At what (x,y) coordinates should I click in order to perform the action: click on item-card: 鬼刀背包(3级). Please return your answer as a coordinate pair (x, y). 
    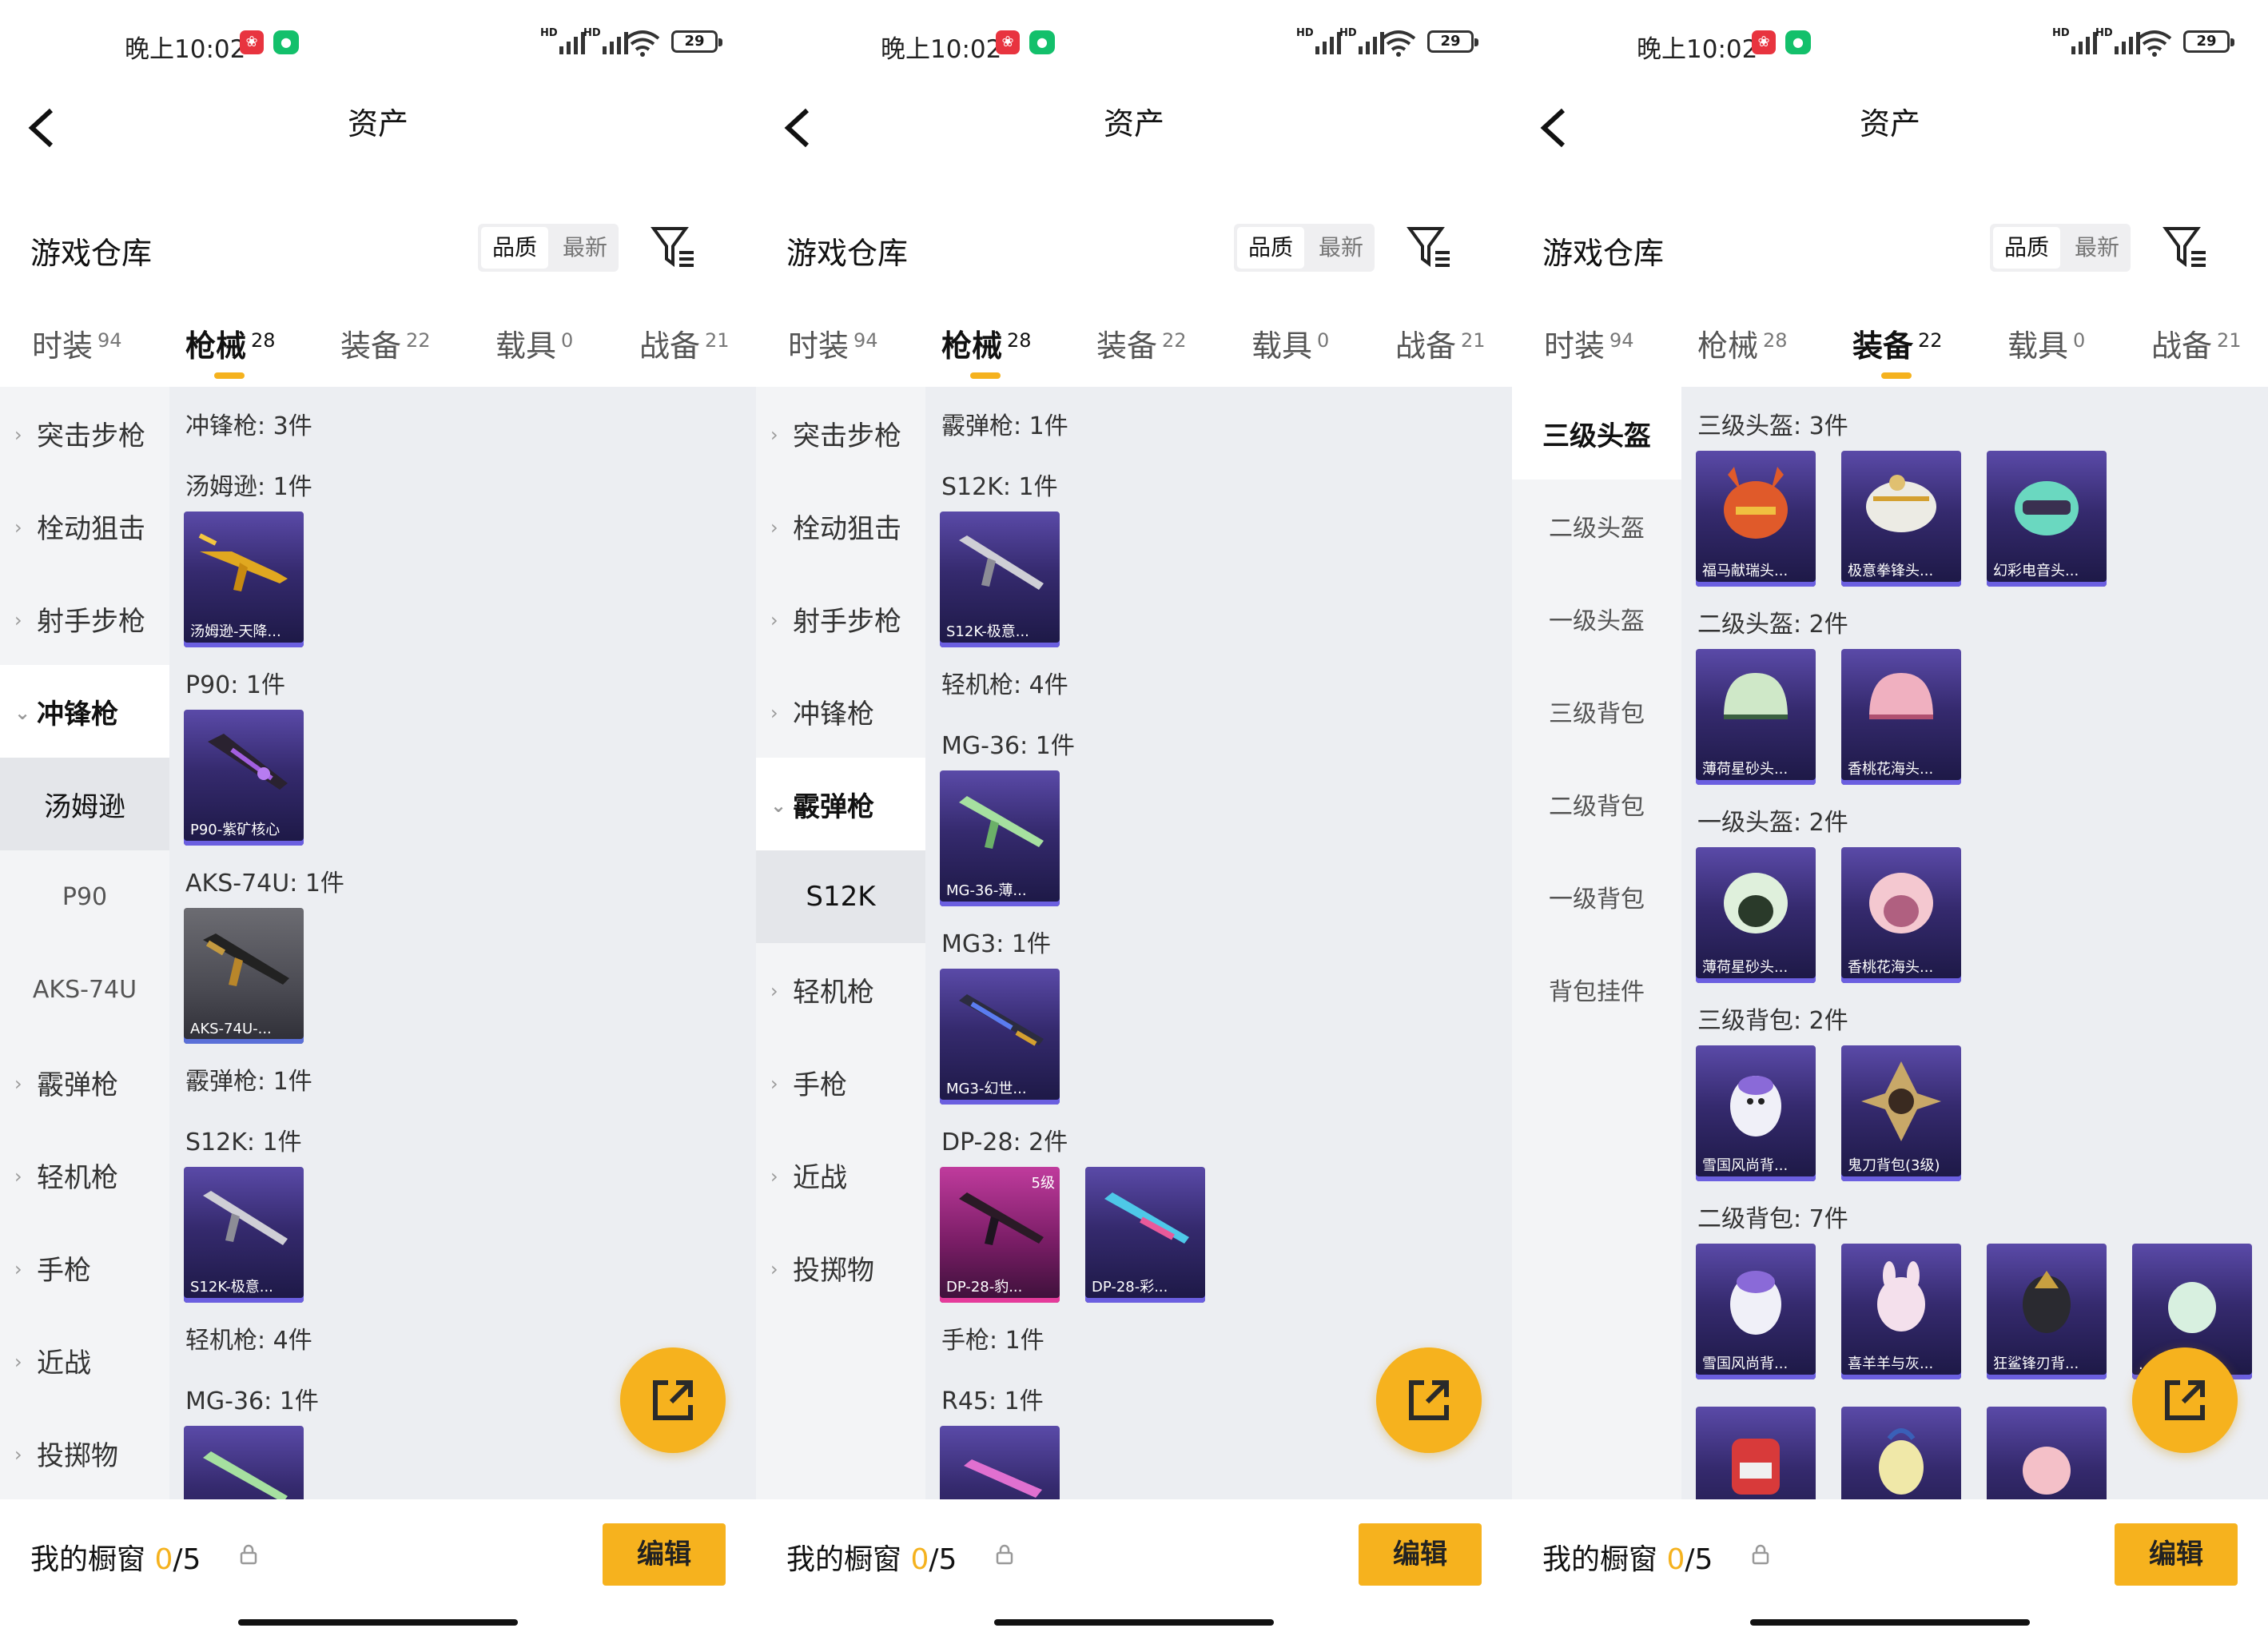
    Looking at the image, I should click on (1901, 1113).